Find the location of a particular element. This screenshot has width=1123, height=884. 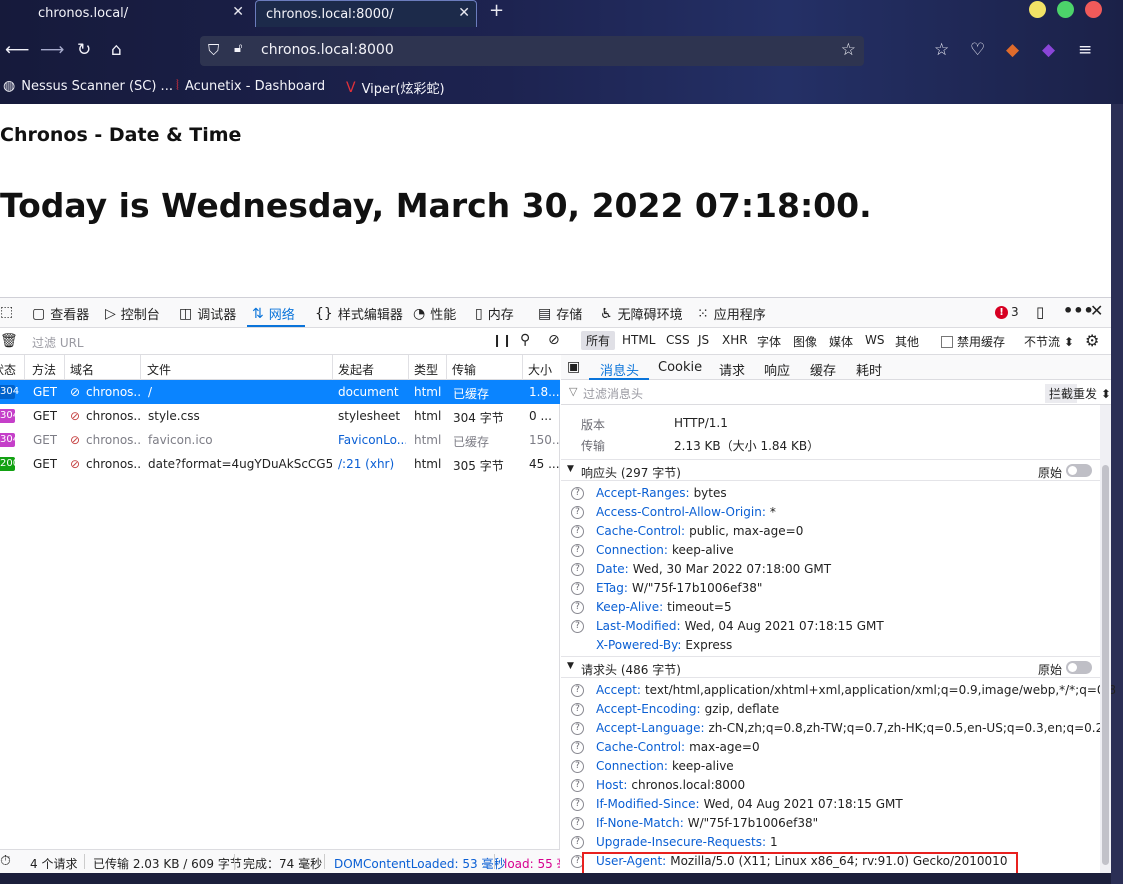

dock-icon: ▯ is located at coordinates (1040, 312).